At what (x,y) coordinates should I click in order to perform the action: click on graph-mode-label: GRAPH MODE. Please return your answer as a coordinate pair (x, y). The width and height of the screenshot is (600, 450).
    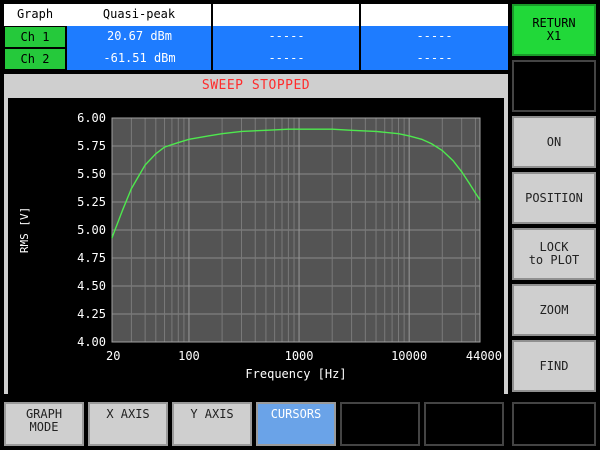
    Looking at the image, I should click on (44, 420).